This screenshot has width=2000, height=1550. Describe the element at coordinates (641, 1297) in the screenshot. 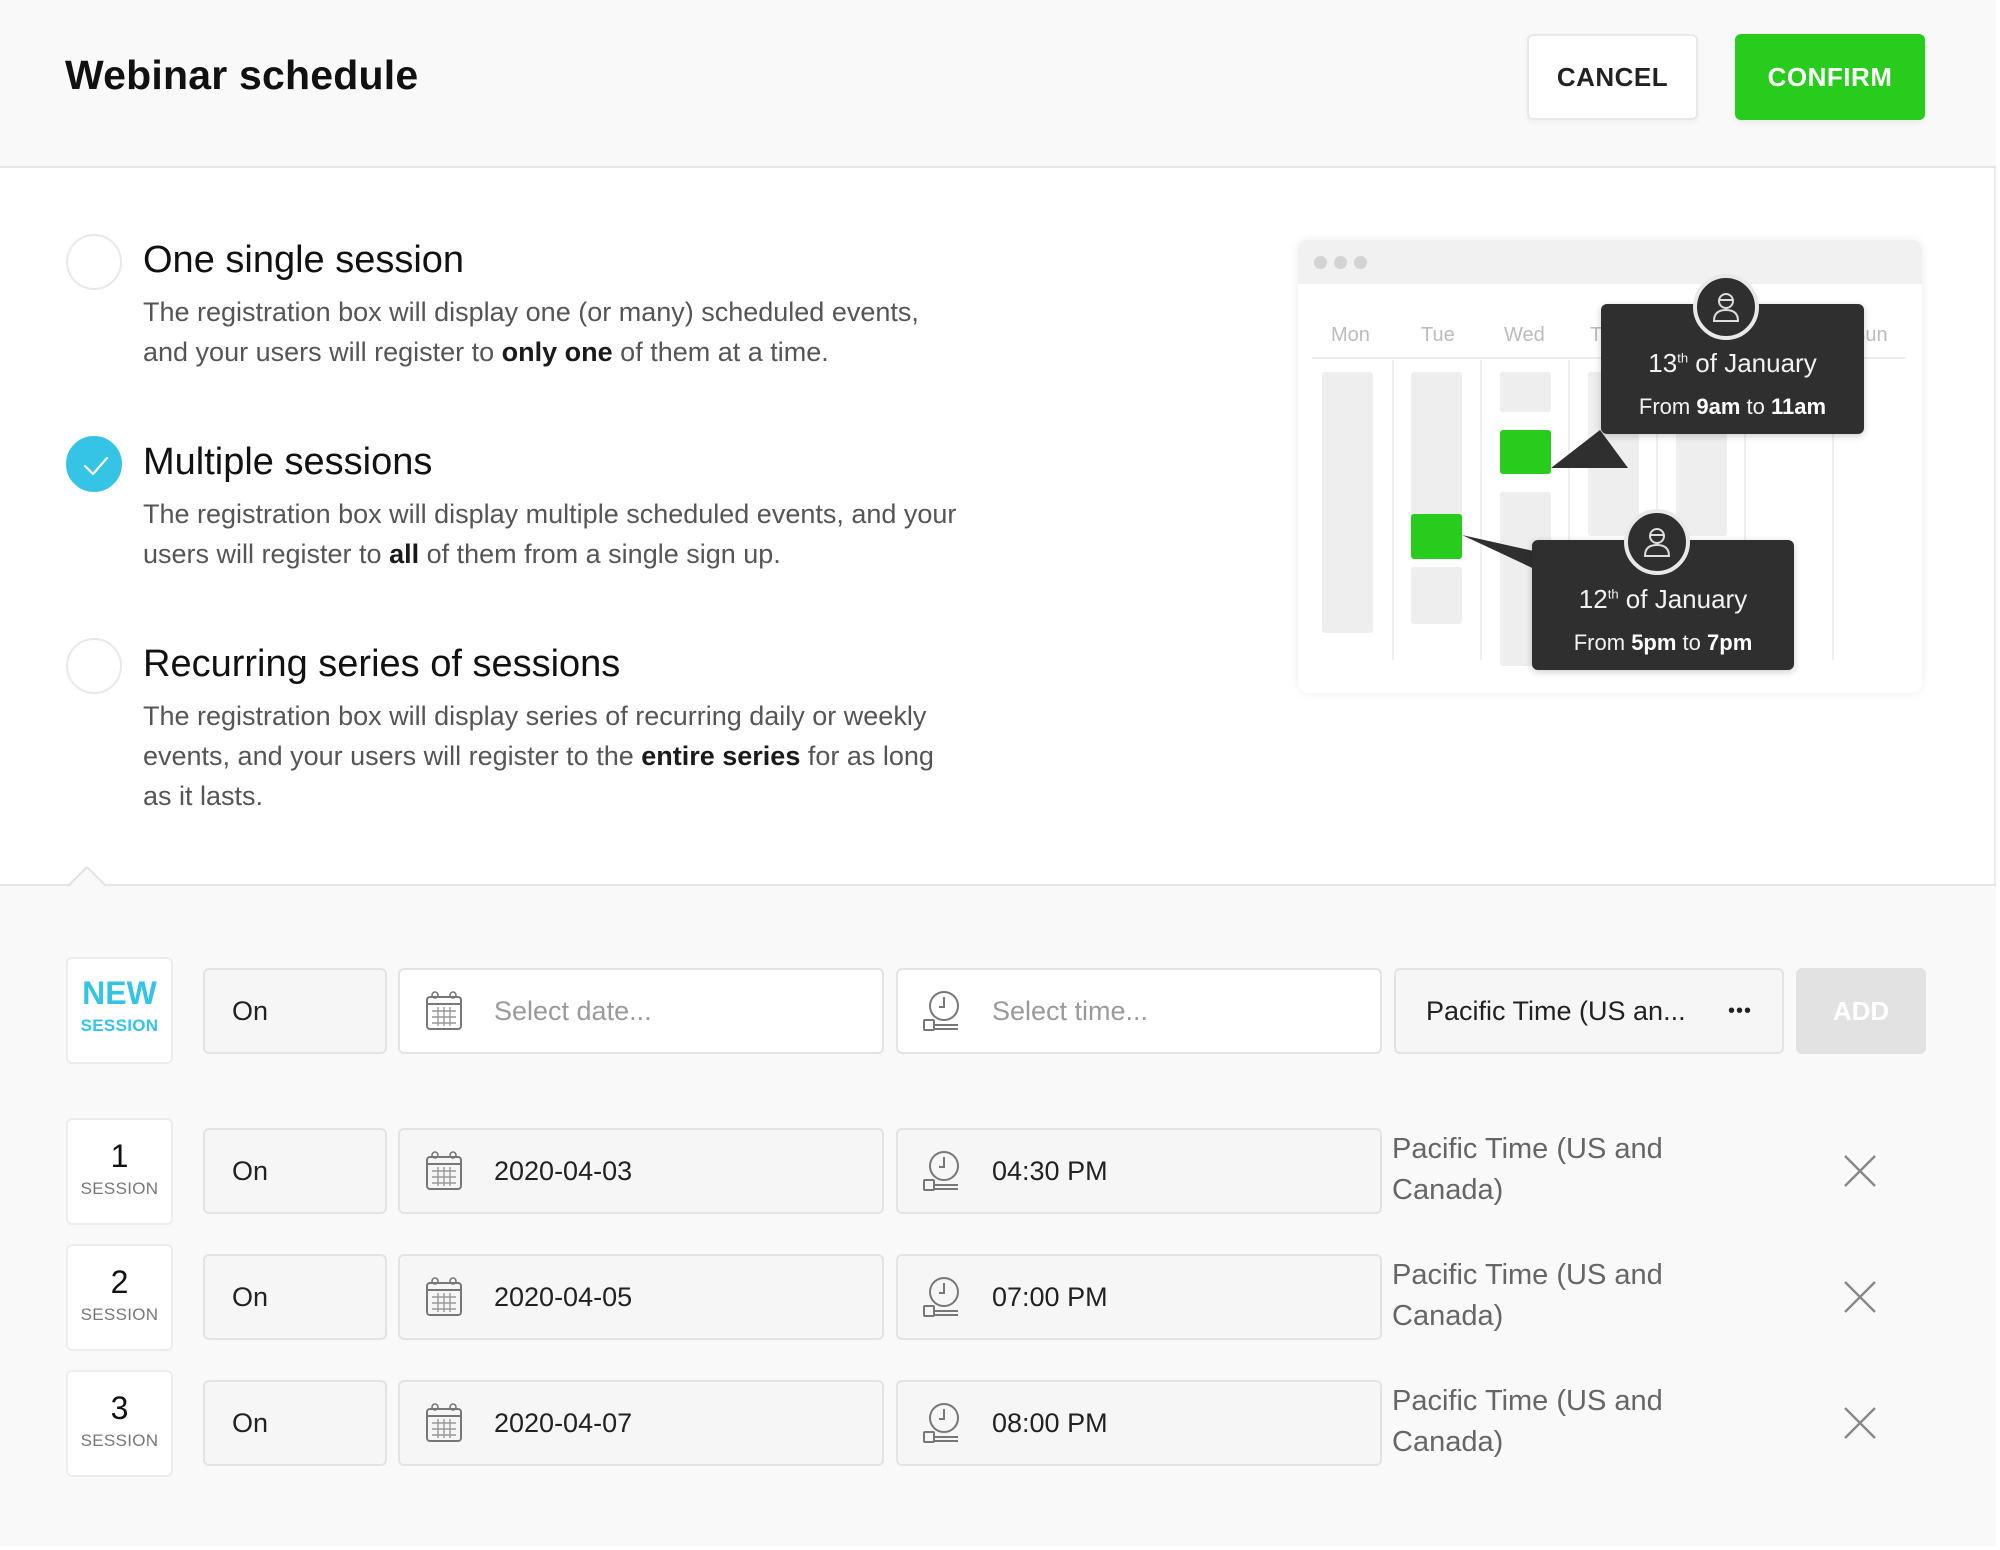

I see `session-date-input: 2020-04-05` at that location.